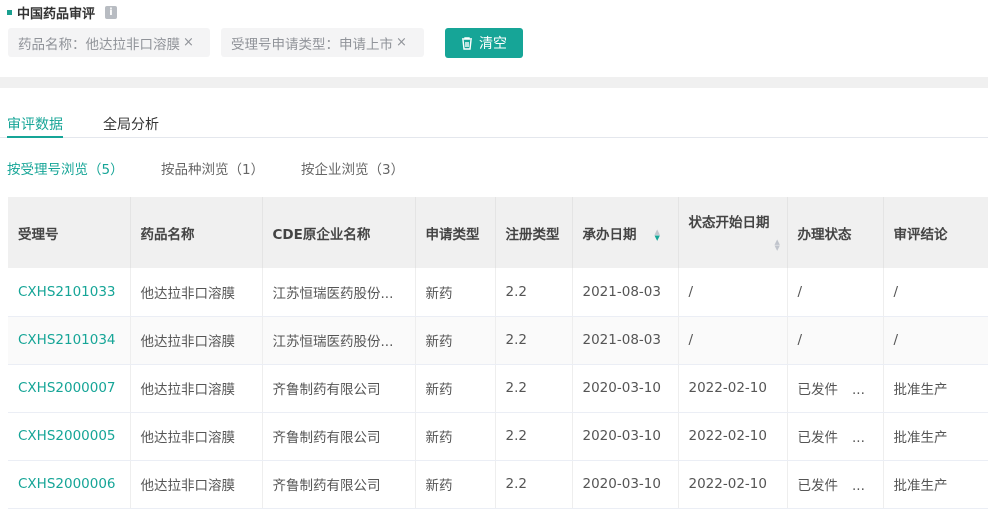 Image resolution: width=988 pixels, height=513 pixels. I want to click on info-icon: i, so click(111, 12).